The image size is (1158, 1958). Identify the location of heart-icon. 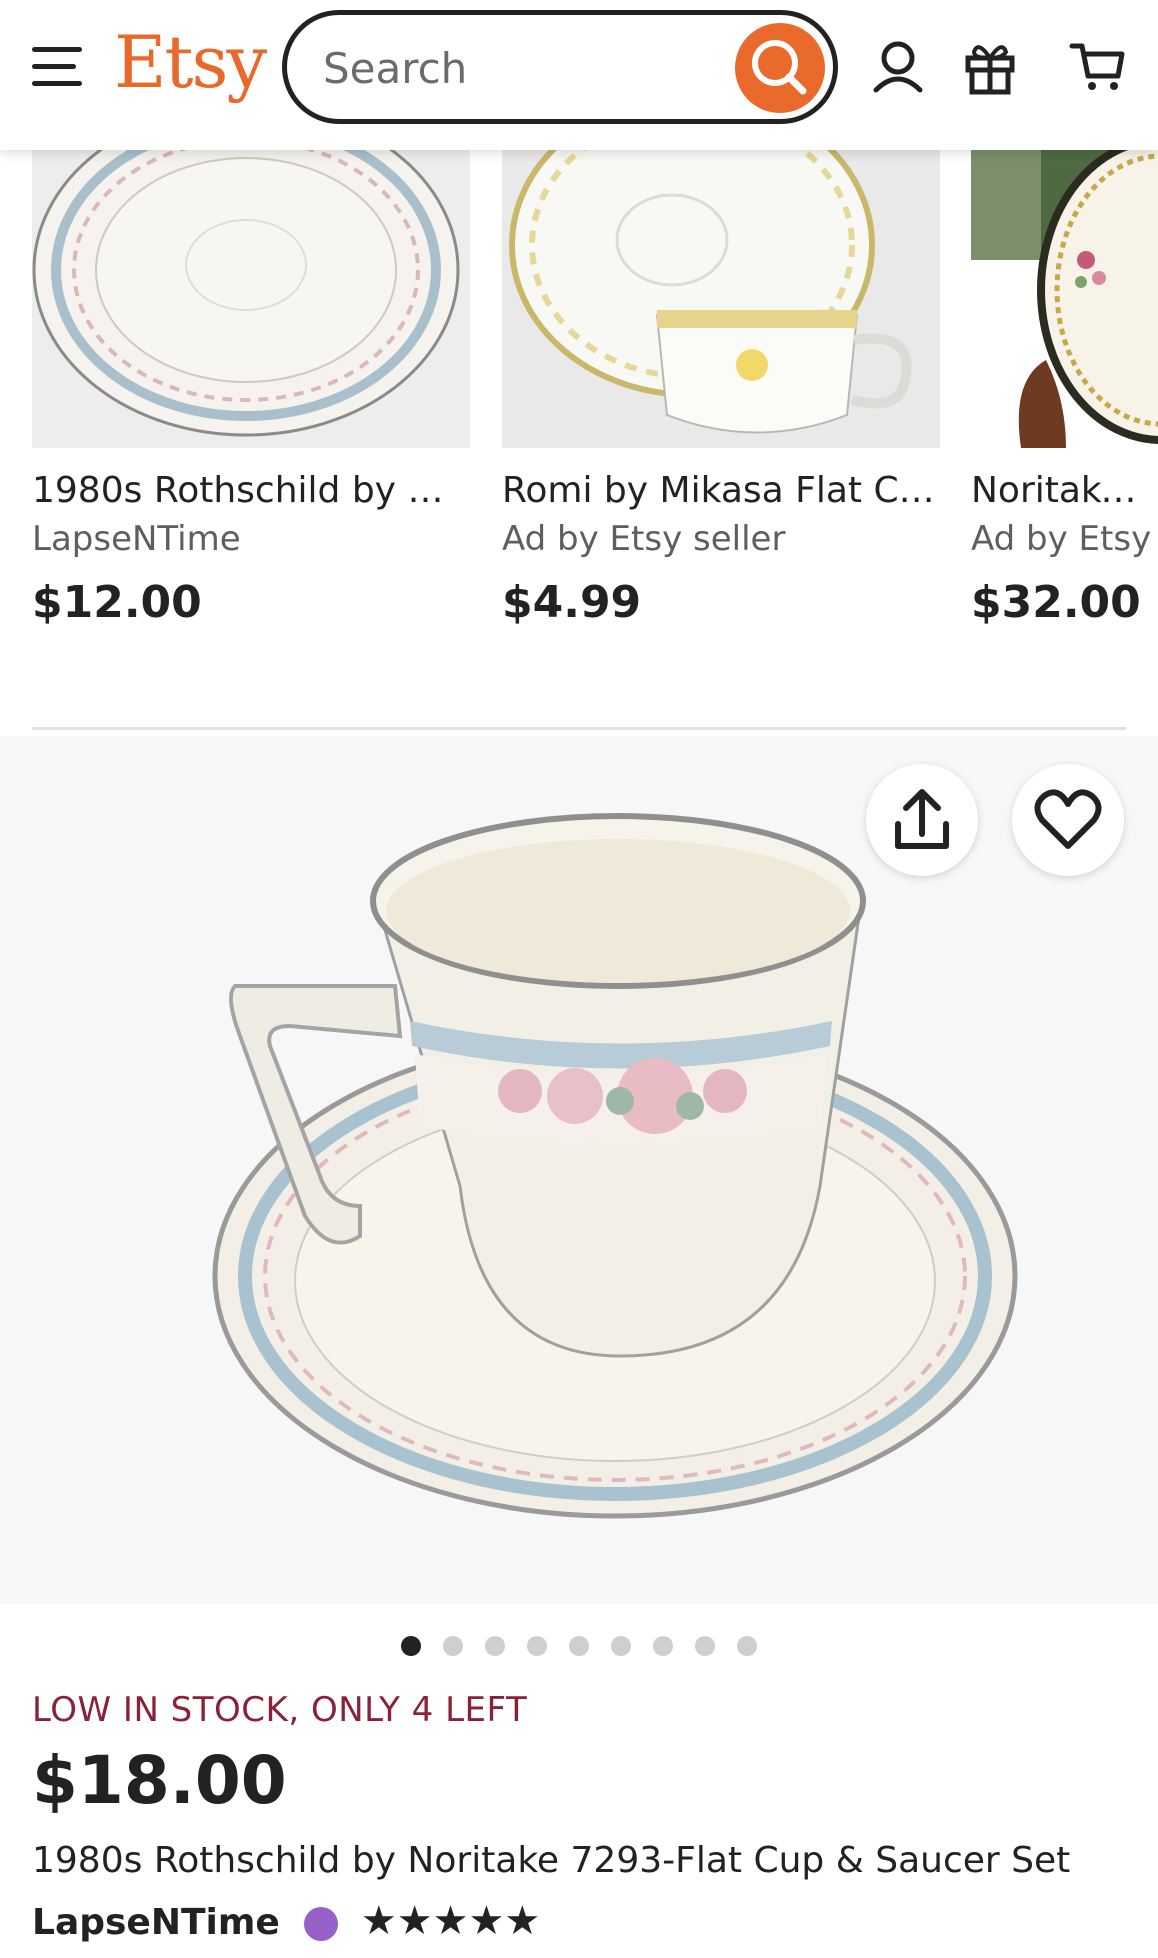
(1068, 819).